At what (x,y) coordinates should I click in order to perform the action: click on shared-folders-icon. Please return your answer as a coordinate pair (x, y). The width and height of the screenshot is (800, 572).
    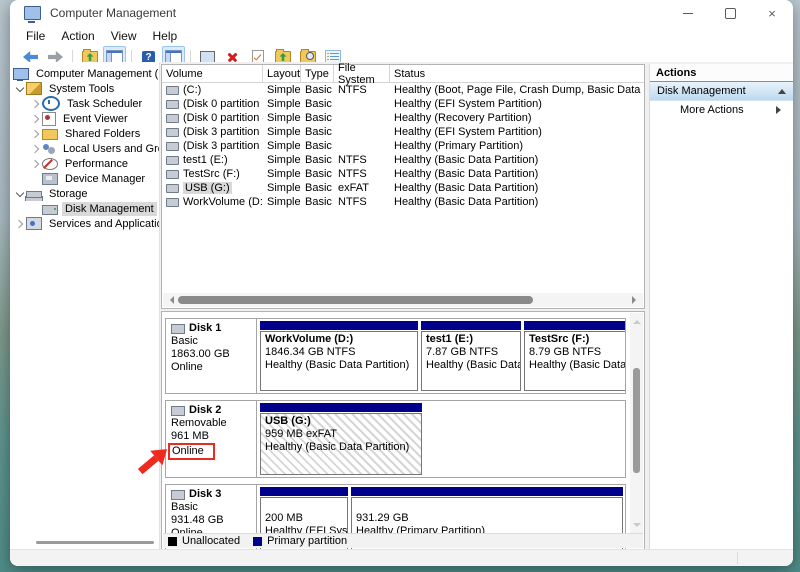
    Looking at the image, I should click on (50, 134).